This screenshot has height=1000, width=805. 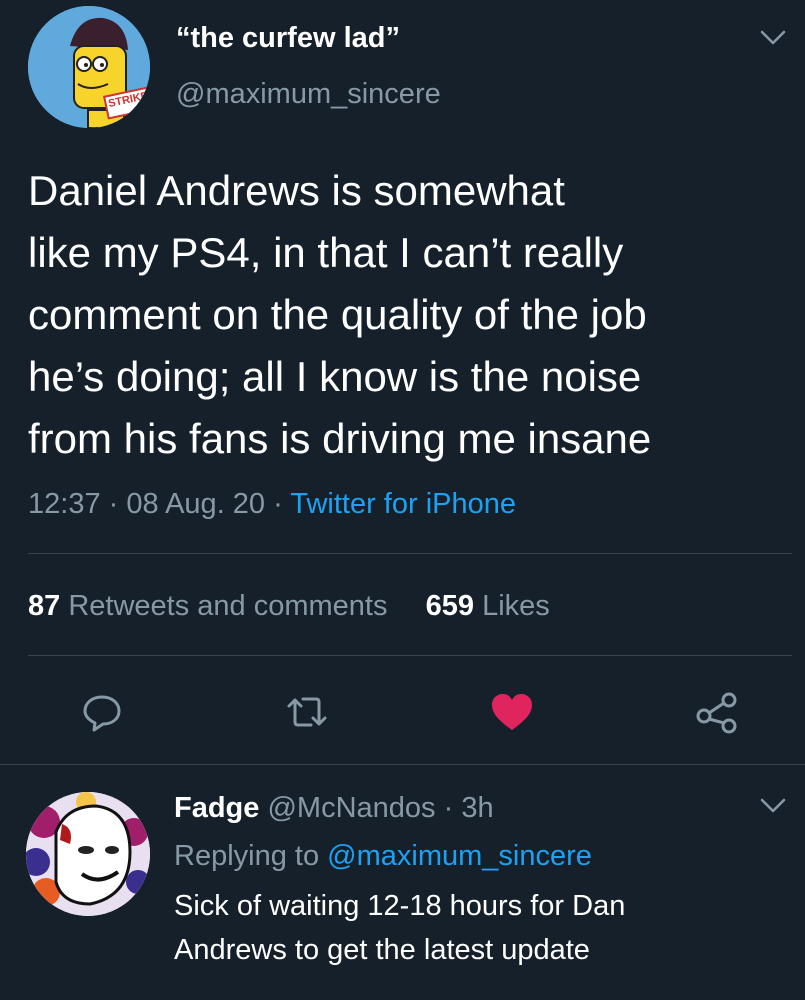 I want to click on reply-header: Fadge @McNandos · 3h, so click(x=334, y=808).